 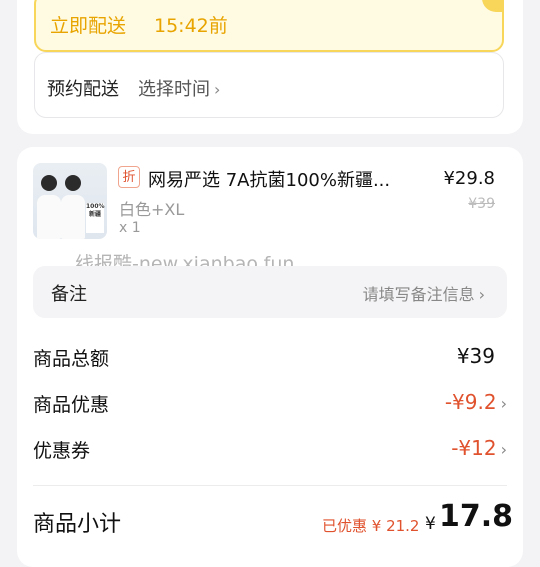 What do you see at coordinates (49, 183) in the screenshot?
I see `model-head-left` at bounding box center [49, 183].